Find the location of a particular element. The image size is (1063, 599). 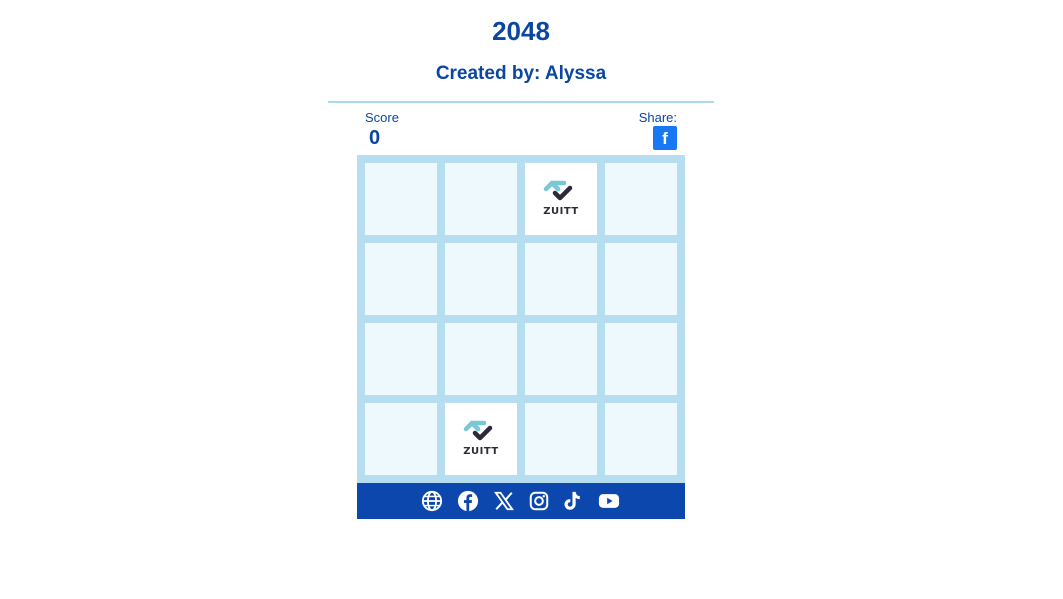

x-icon is located at coordinates (504, 501).